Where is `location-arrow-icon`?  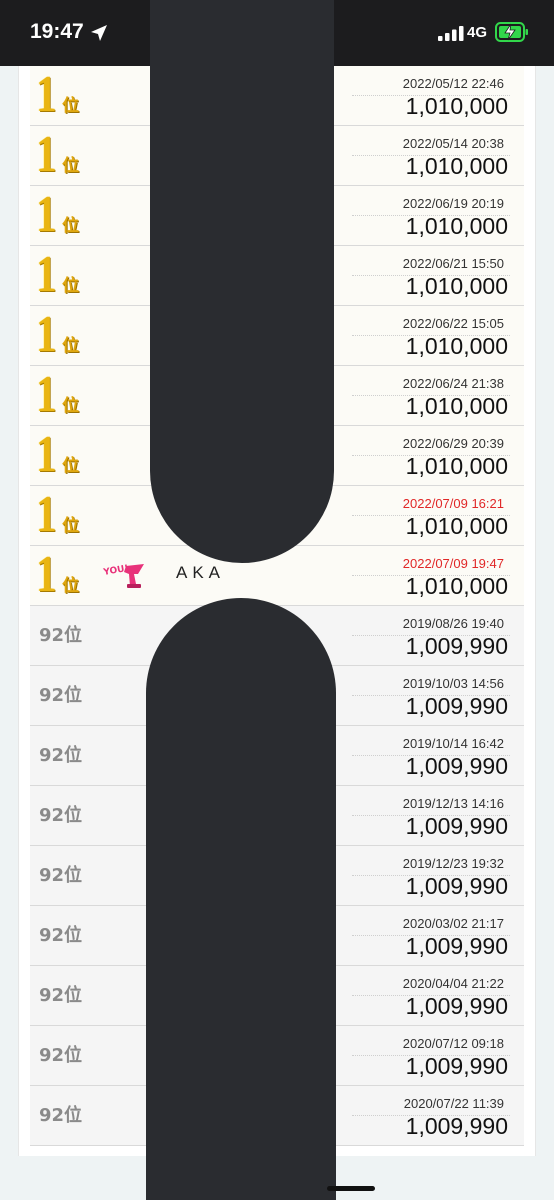
location-arrow-icon is located at coordinates (99, 33).